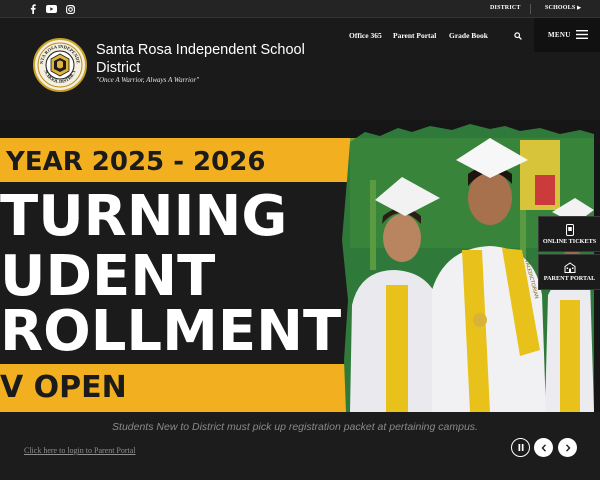 The width and height of the screenshot is (600, 480). I want to click on chevron-right-icon, so click(567, 447).